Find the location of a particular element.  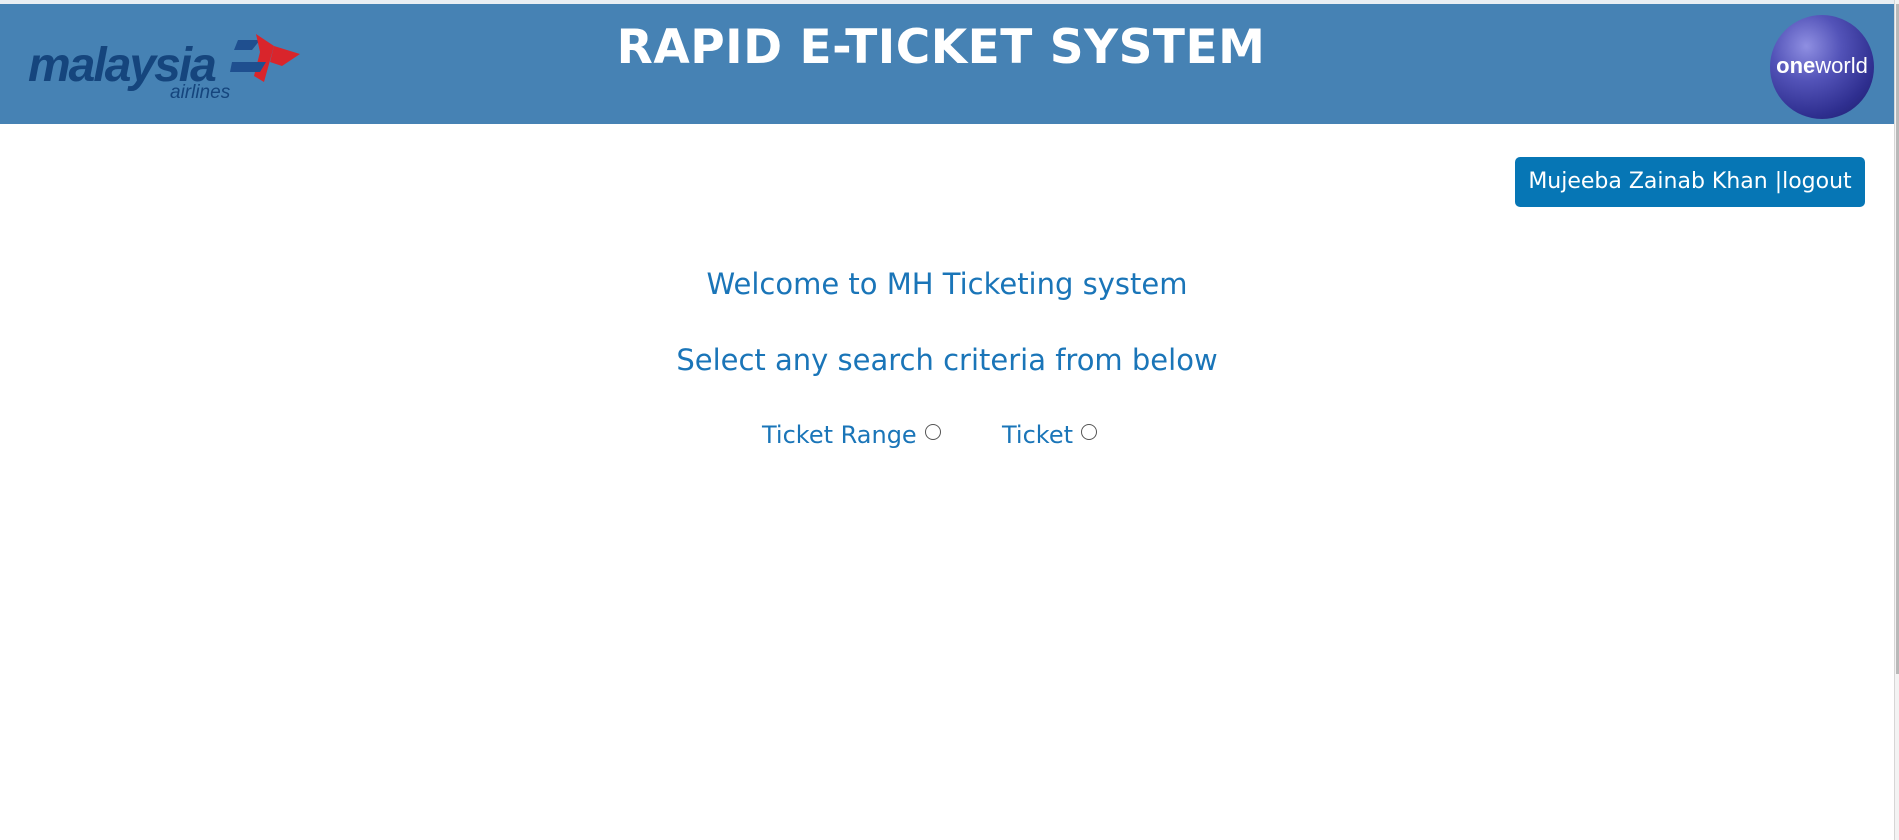

ticket-range-radio is located at coordinates (932, 432).